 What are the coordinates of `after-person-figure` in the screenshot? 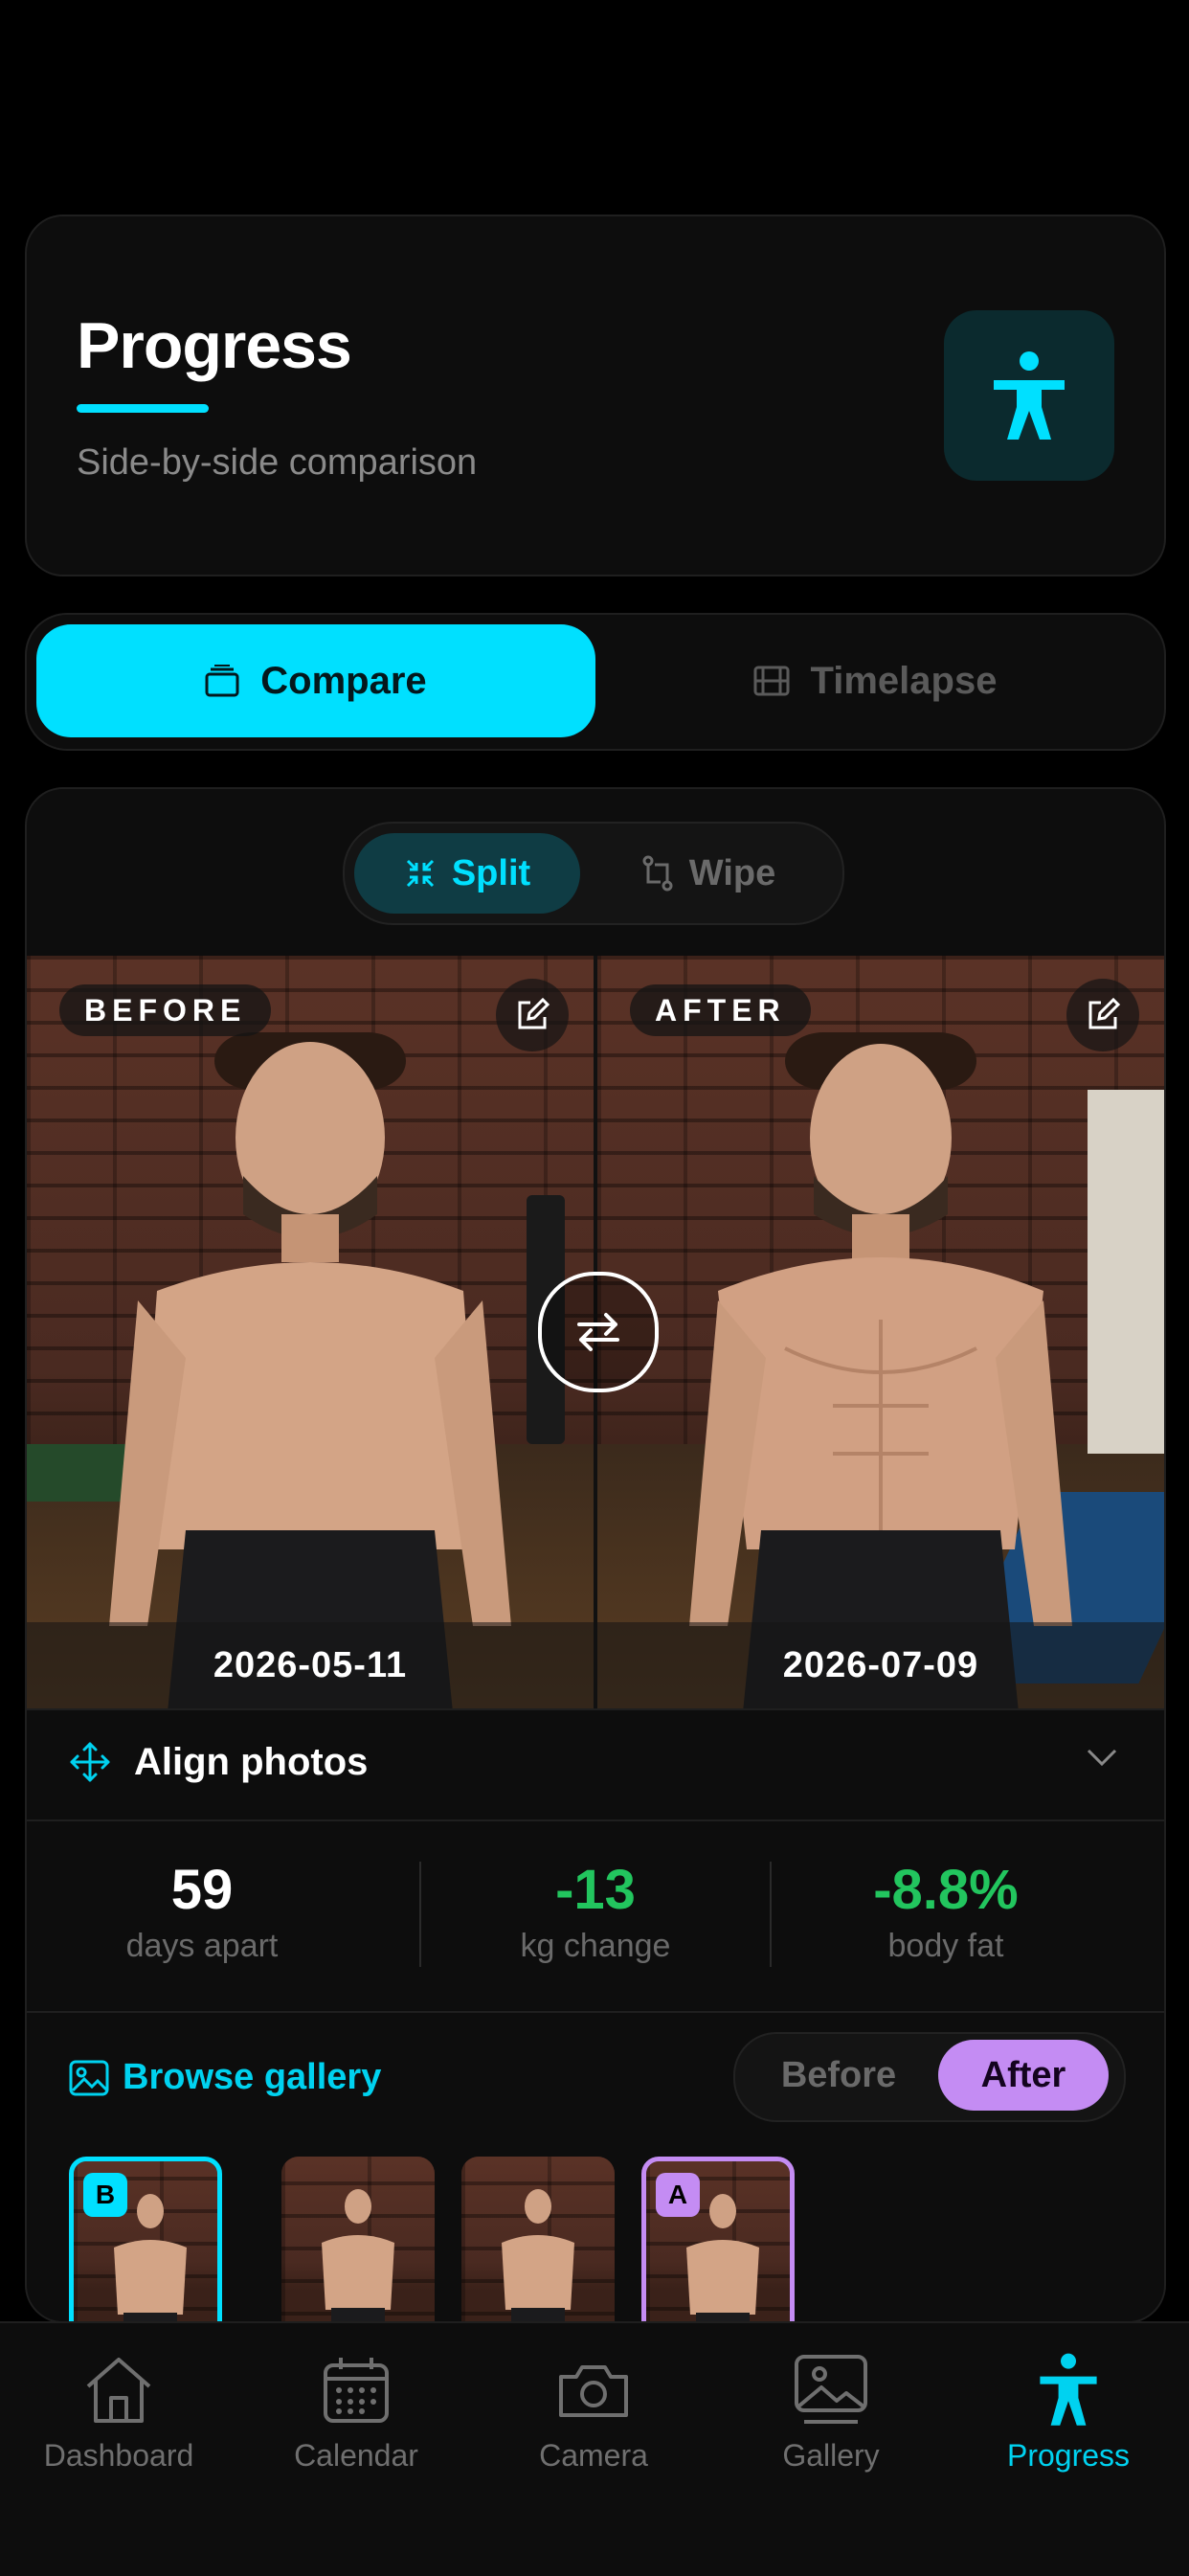 It's located at (880, 1370).